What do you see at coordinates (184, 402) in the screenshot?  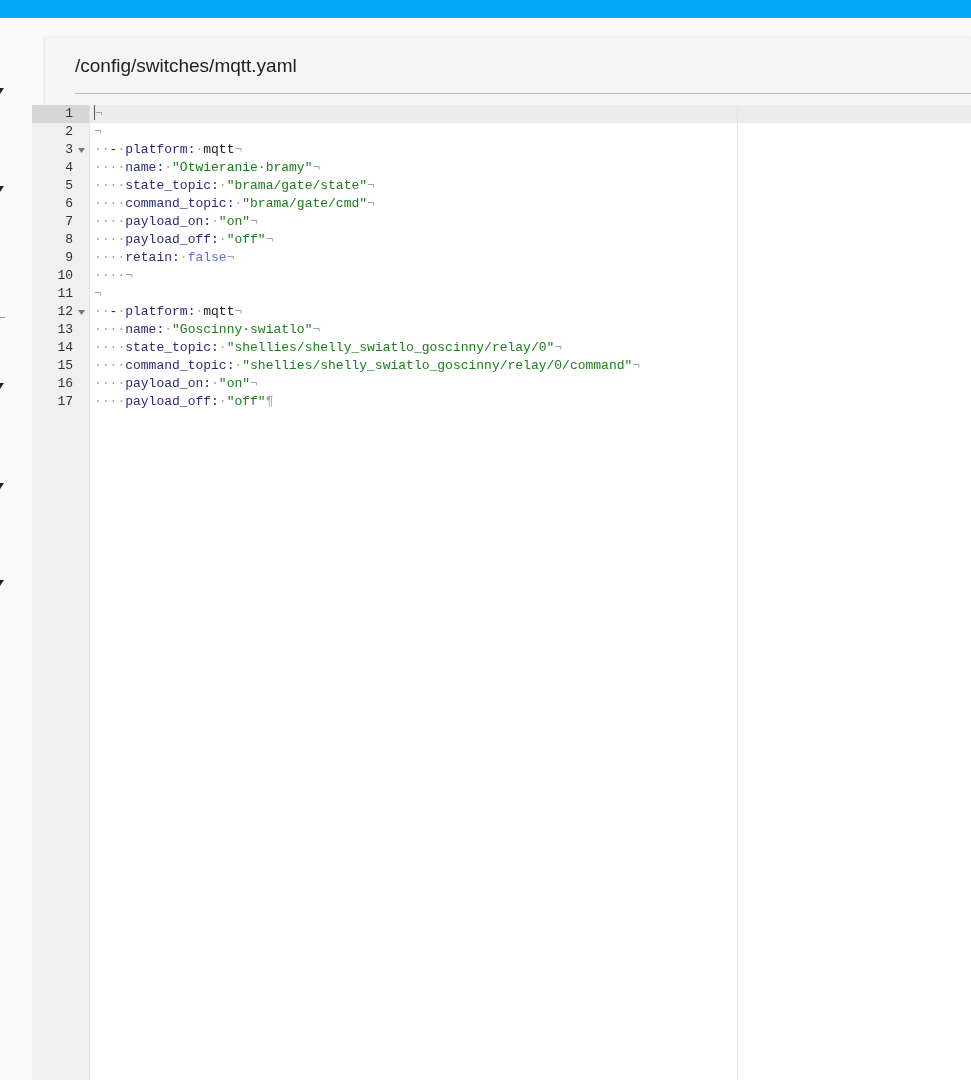 I see `code-line: ····payload_off:·"off"¶` at bounding box center [184, 402].